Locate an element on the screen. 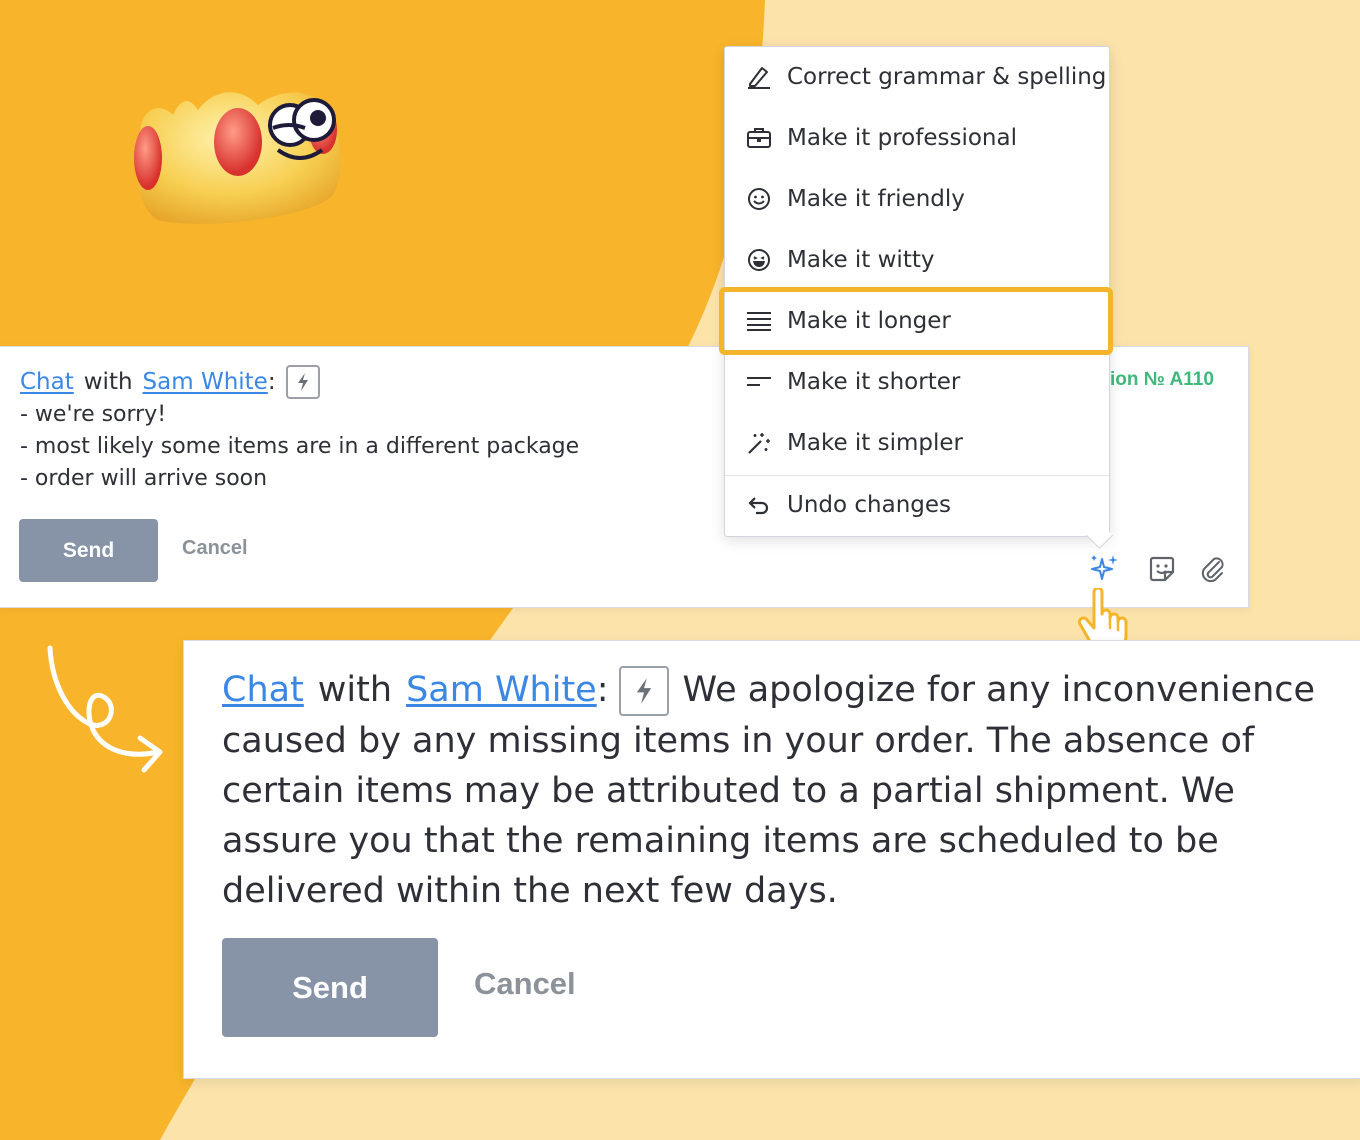 This screenshot has width=1360, height=1140. menu-item-correct-grammar: Correct grammar & spelling is located at coordinates (917, 77).